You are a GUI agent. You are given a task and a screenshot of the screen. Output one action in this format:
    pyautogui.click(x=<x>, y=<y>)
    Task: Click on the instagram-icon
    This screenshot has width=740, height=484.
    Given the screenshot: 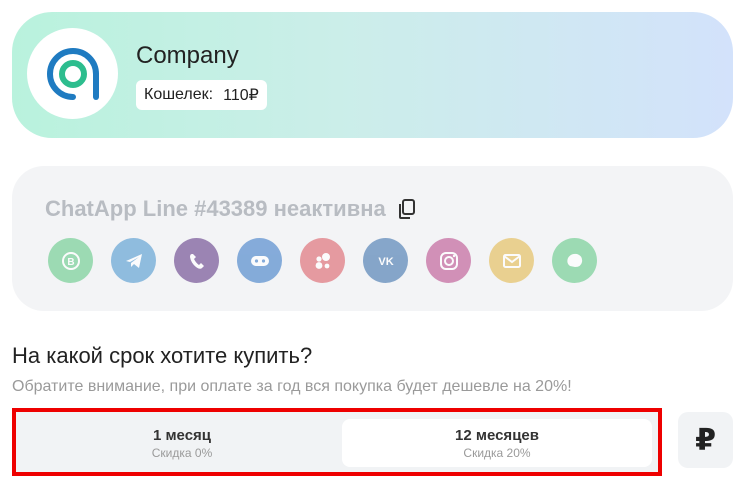 What is the action you would take?
    pyautogui.click(x=448, y=260)
    